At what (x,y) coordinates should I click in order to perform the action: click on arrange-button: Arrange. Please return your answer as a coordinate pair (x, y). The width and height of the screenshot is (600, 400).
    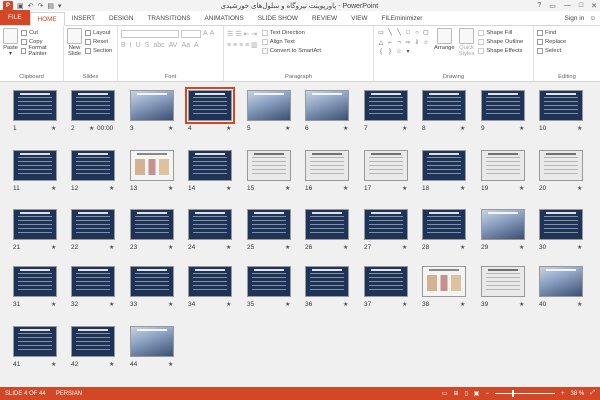
    Looking at the image, I should click on (444, 42).